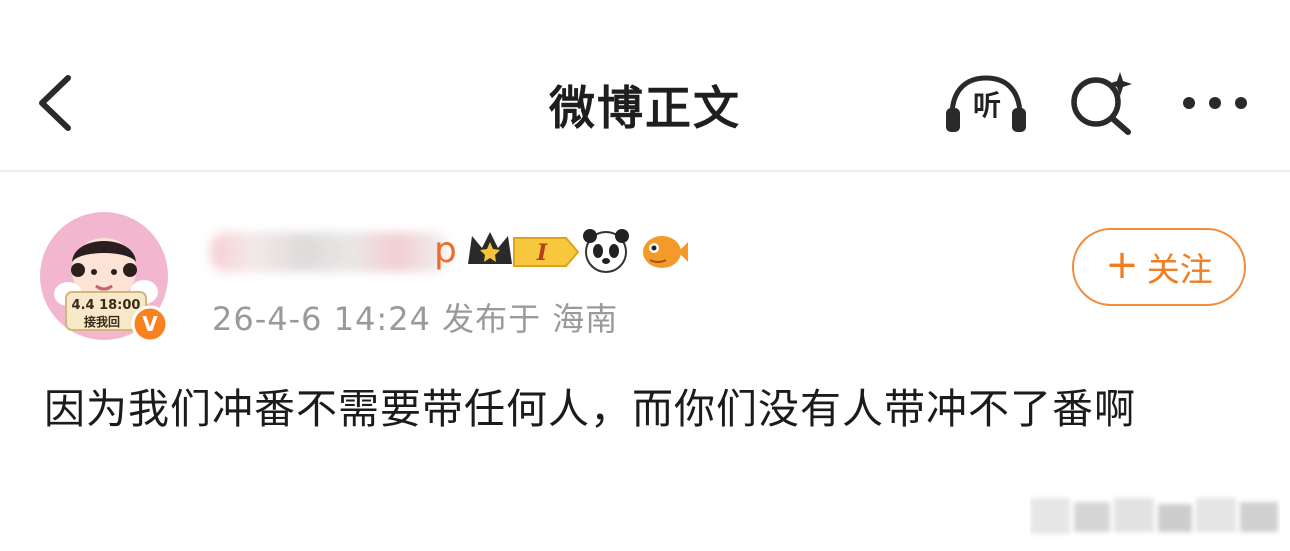  What do you see at coordinates (490, 248) in the screenshot?
I see `crown-badge-icon` at bounding box center [490, 248].